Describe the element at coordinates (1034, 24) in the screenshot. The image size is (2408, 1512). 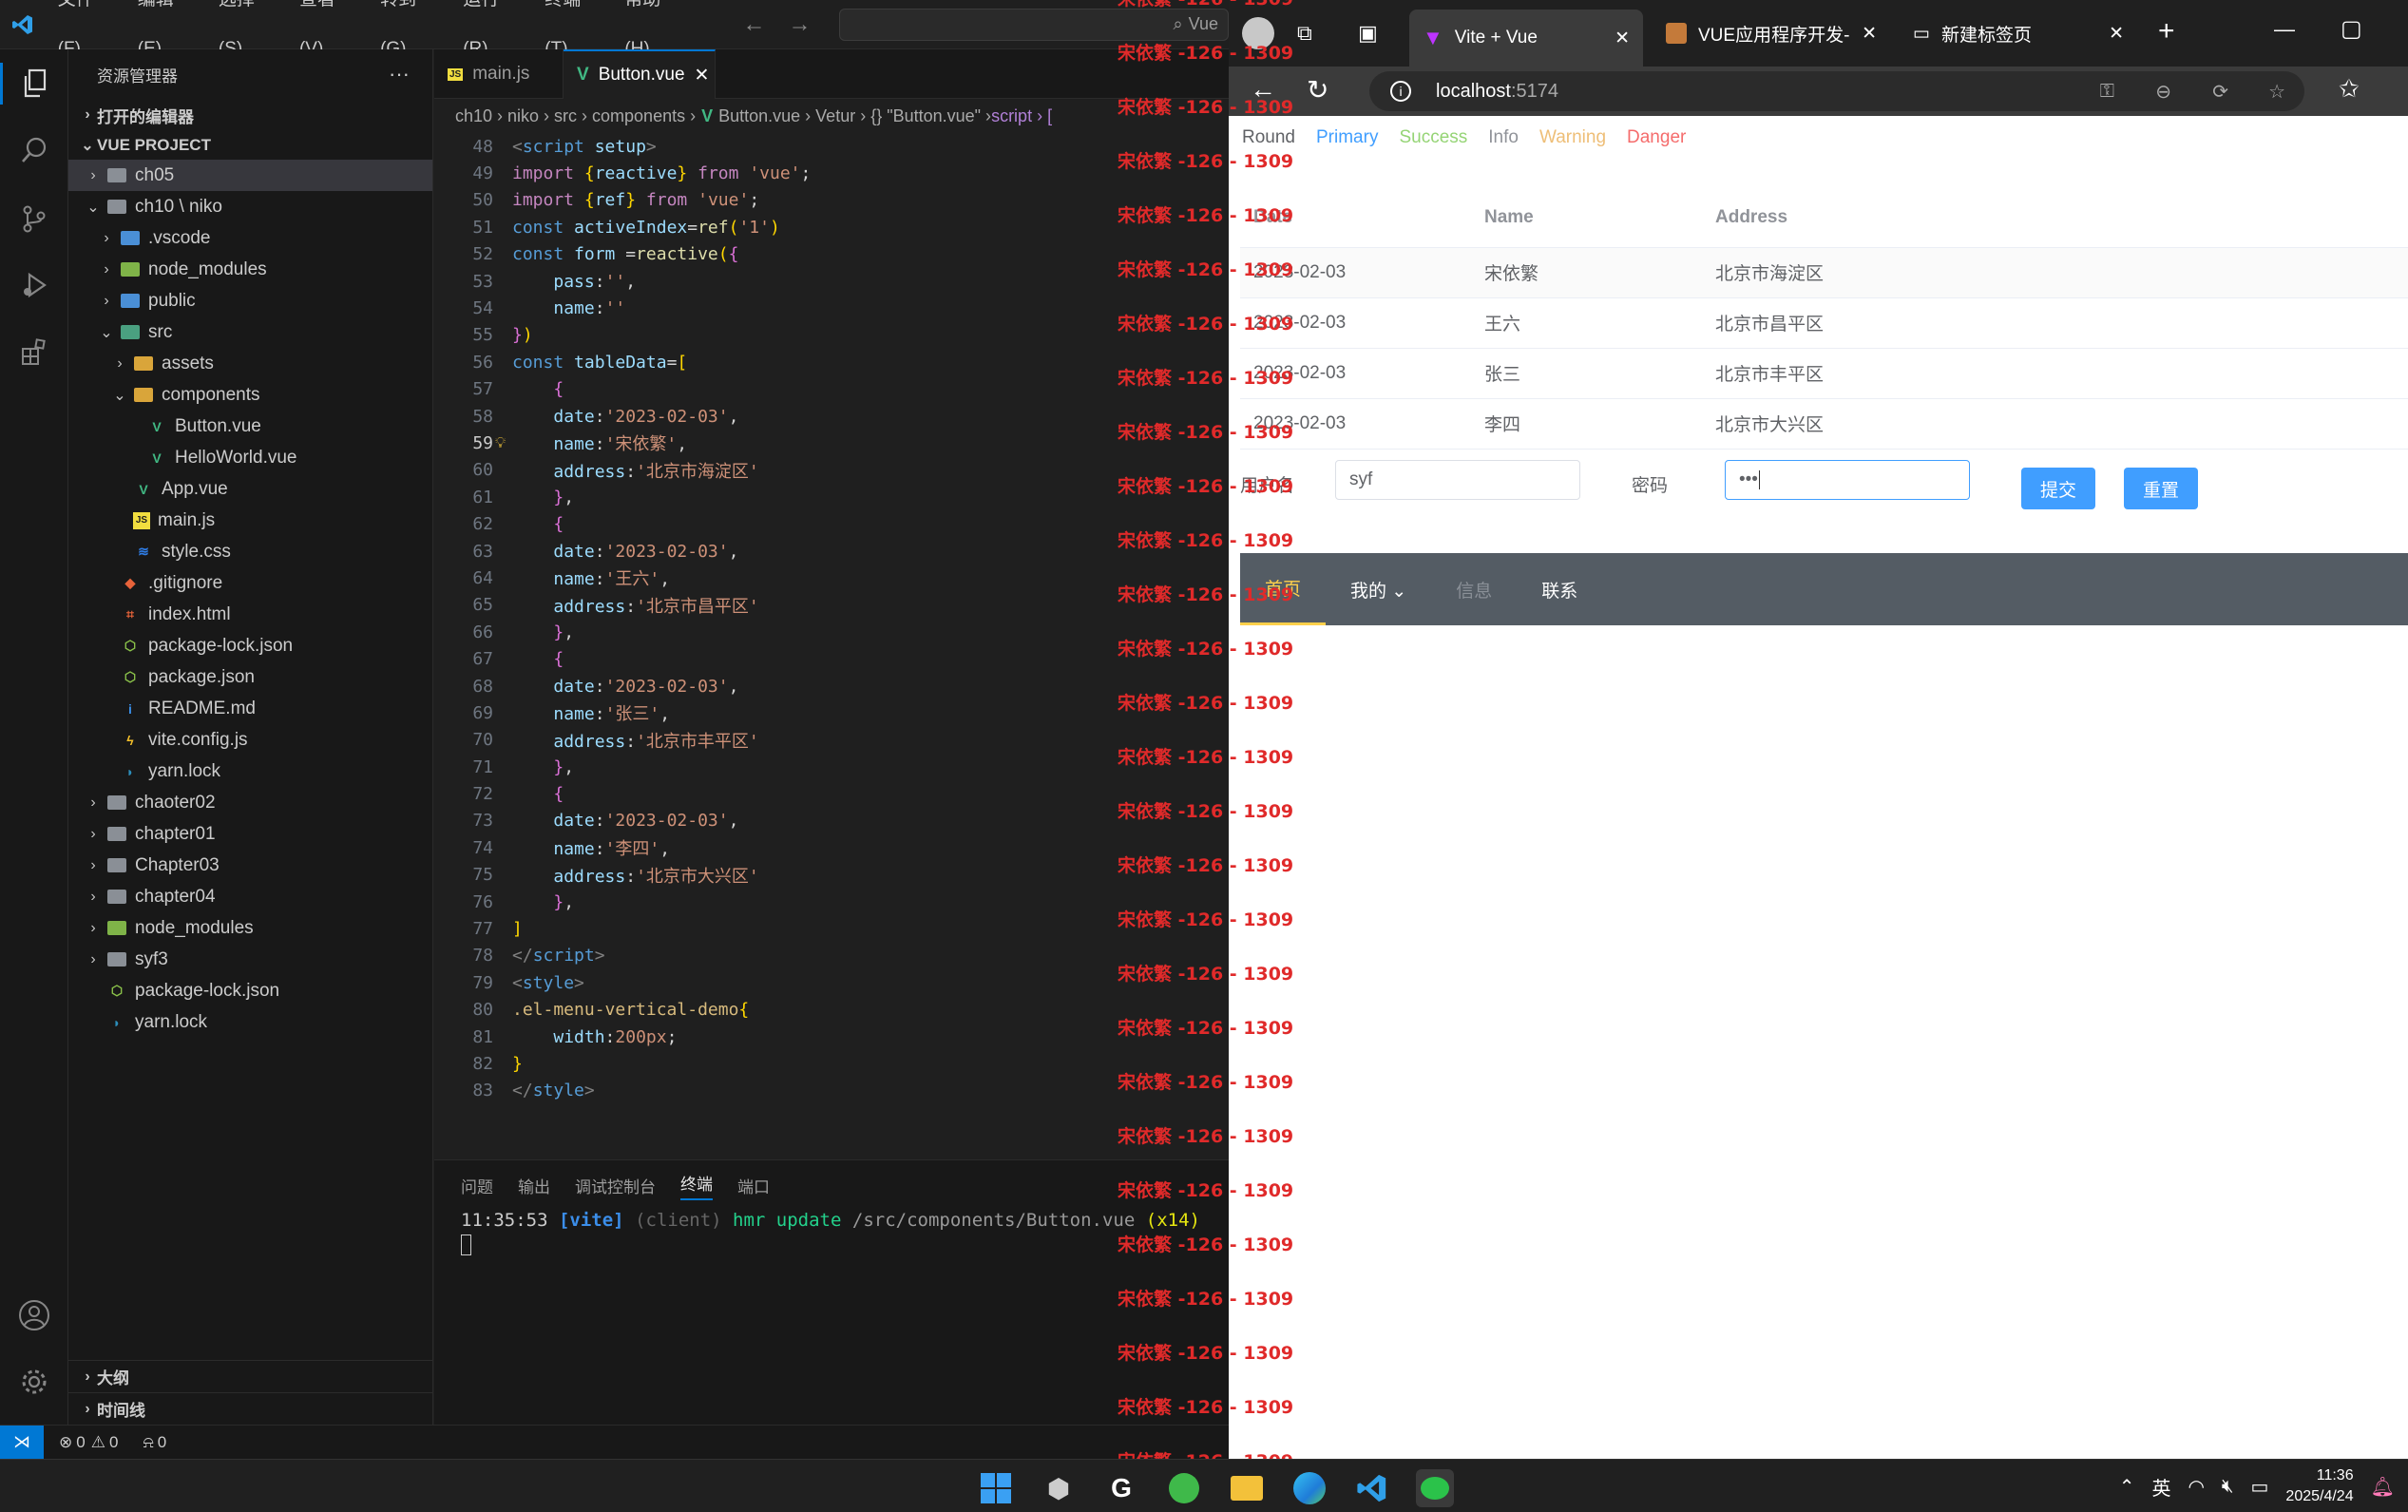
I see `command-center: ⌕ Vue` at that location.